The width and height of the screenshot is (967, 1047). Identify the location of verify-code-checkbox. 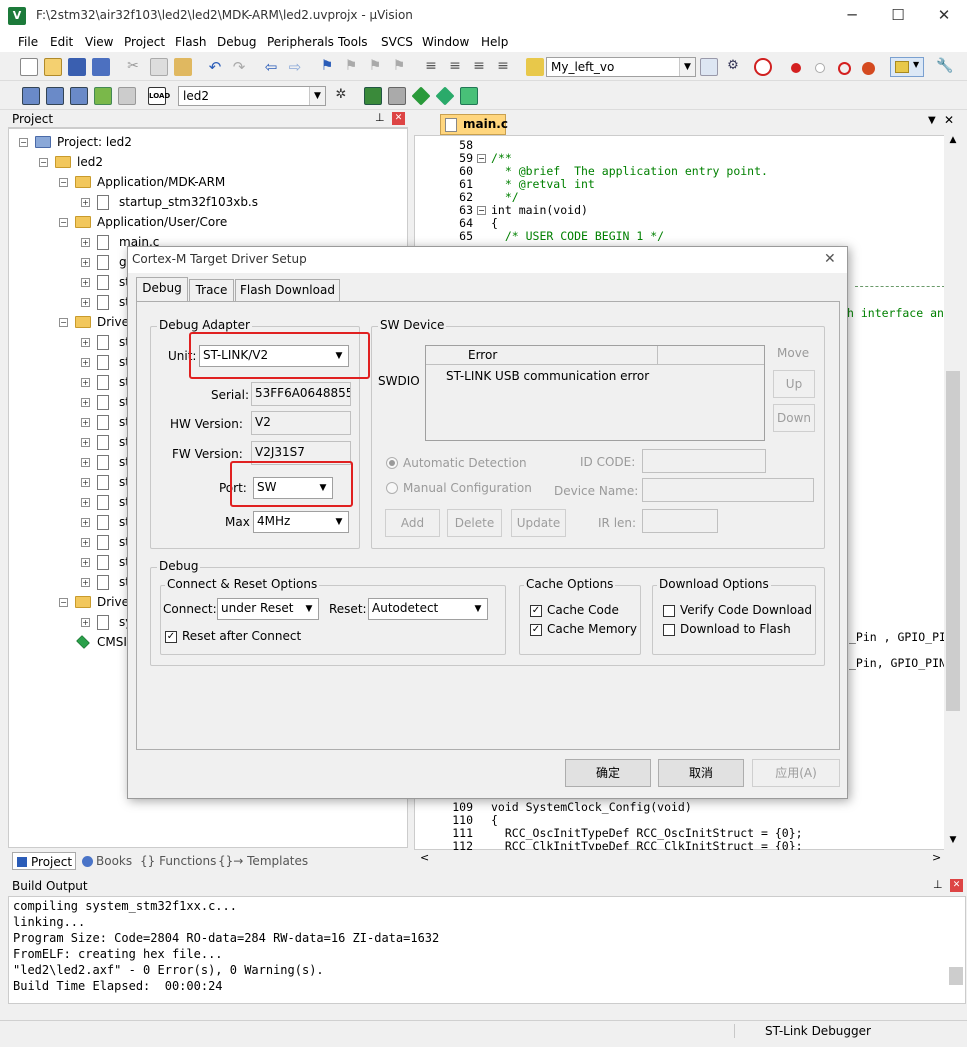
(669, 611).